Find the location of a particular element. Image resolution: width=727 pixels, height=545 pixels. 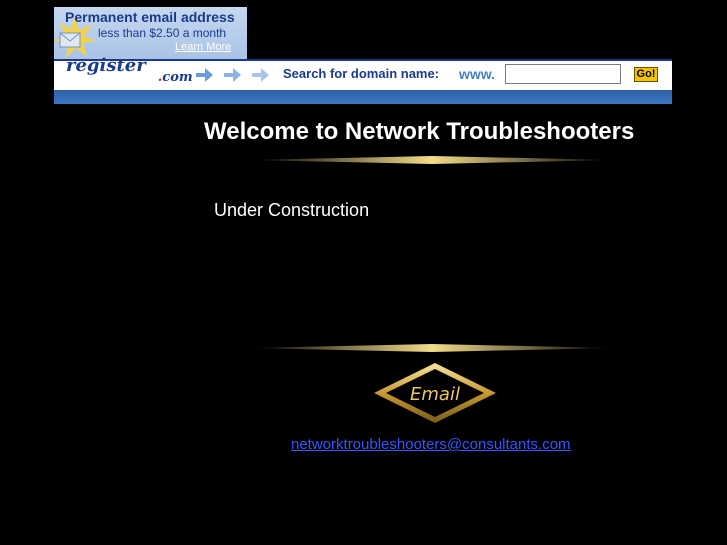

gold-divider-top is located at coordinates (432, 160).